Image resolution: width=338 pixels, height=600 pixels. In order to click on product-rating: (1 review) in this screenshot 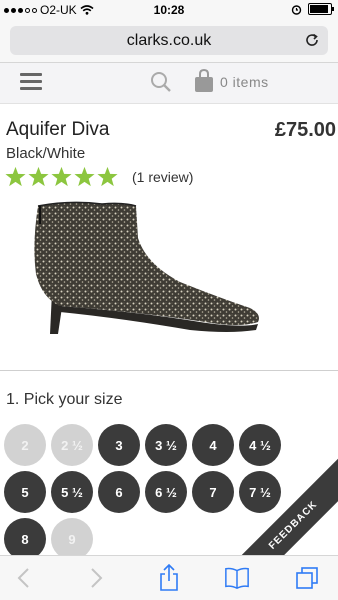, I will do `click(99, 176)`.